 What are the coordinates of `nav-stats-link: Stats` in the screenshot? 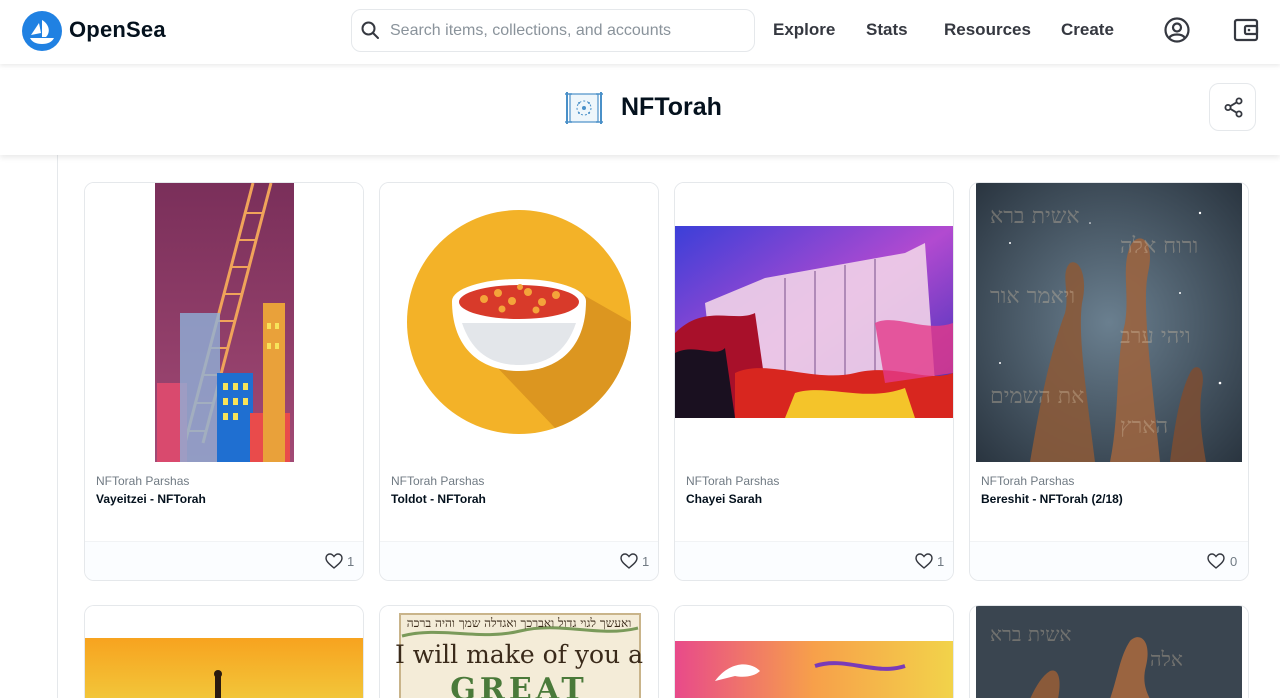 It's located at (887, 30).